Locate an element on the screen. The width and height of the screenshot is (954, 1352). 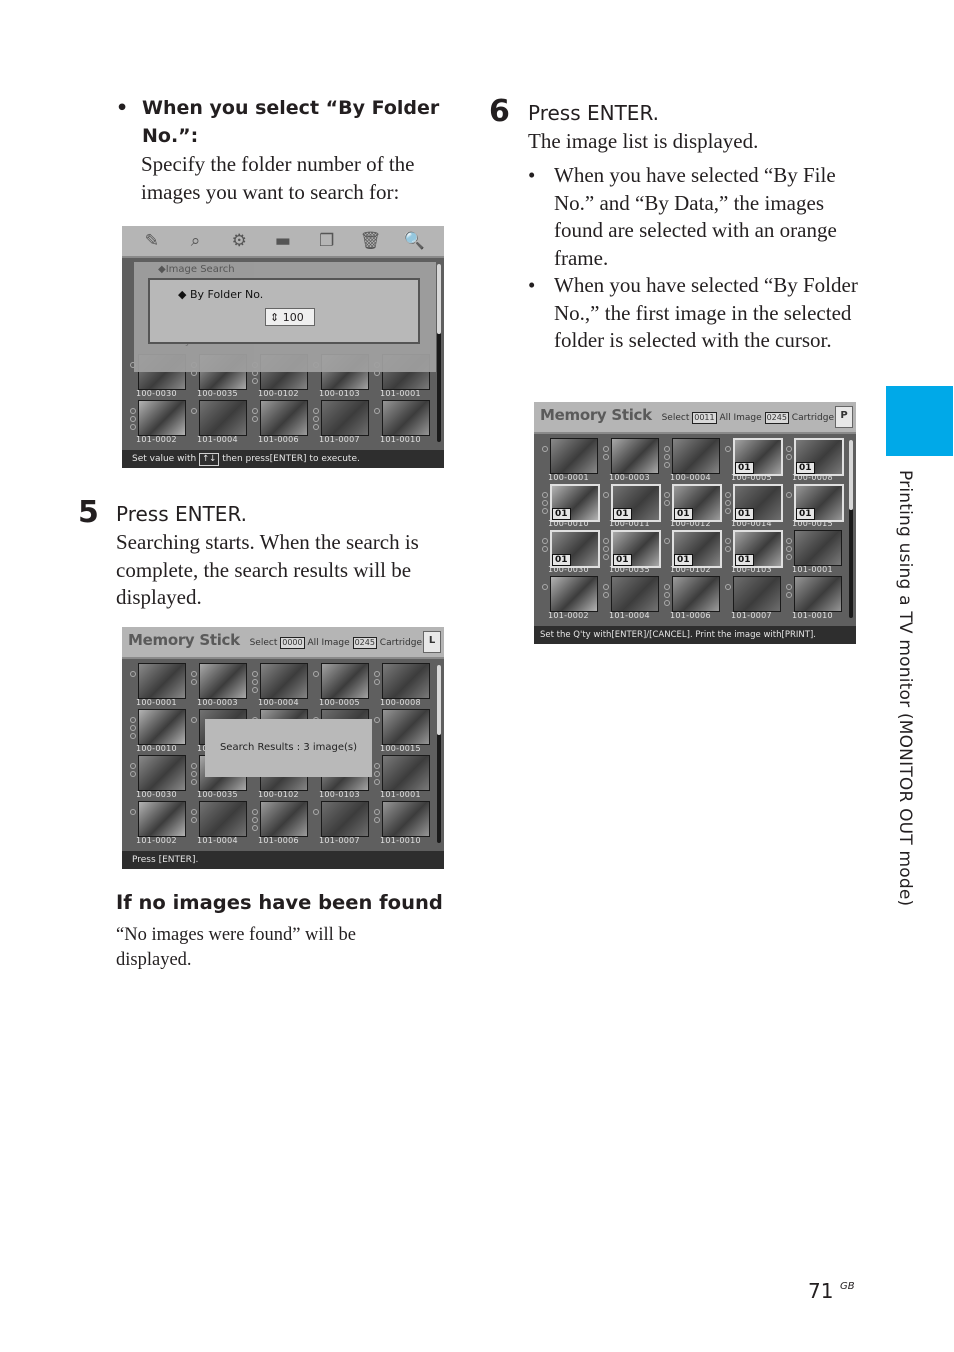
thumbnail-item: 01 100-0103 is located at coordinates (755, 553).